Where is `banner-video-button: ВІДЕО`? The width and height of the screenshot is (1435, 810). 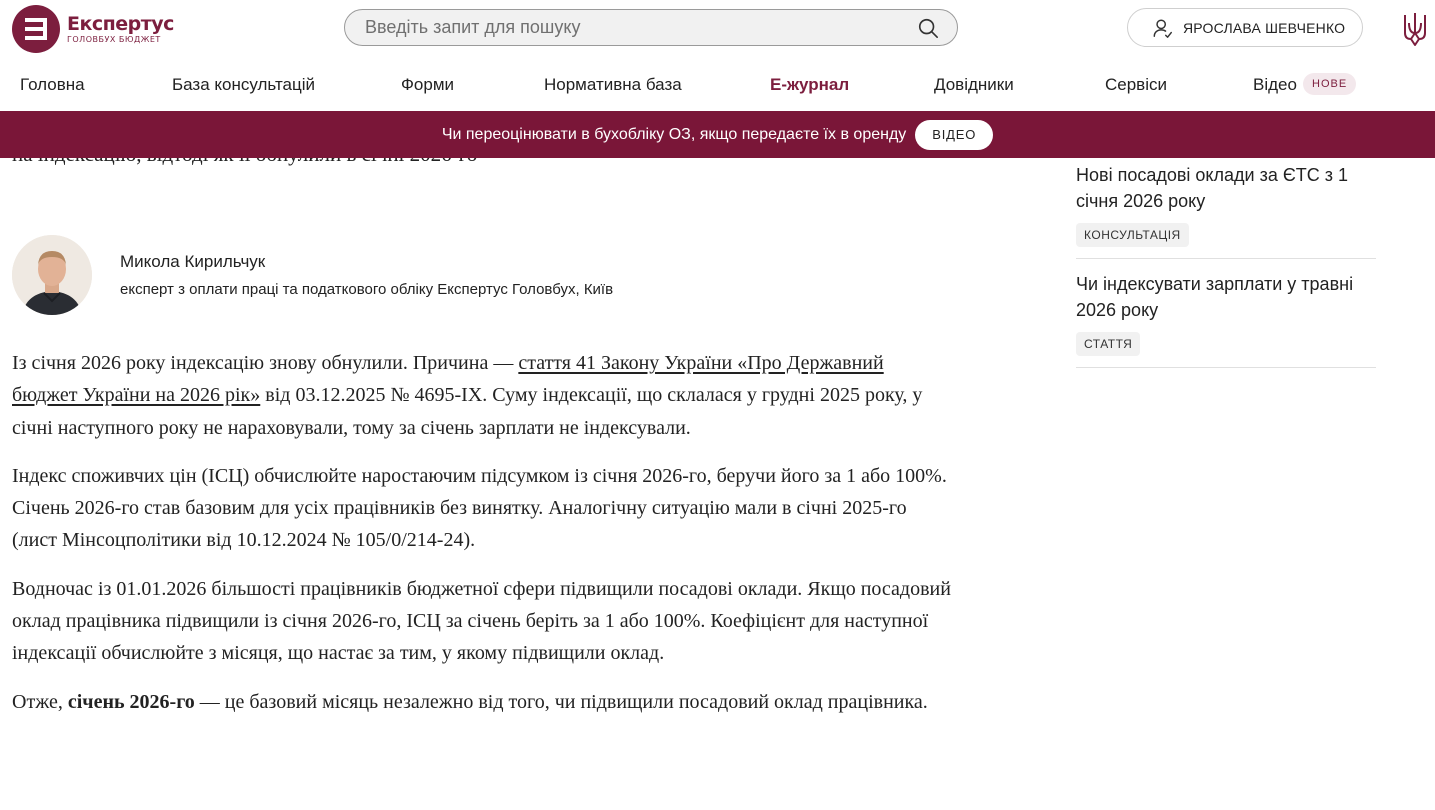
banner-video-button: ВІДЕО is located at coordinates (954, 134).